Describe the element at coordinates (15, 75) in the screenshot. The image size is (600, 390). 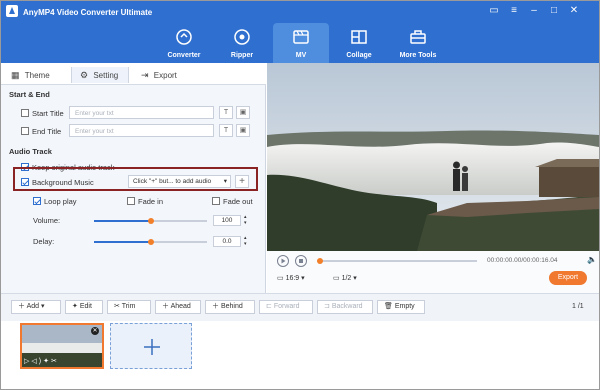
I see `grid-icon: ▦` at that location.